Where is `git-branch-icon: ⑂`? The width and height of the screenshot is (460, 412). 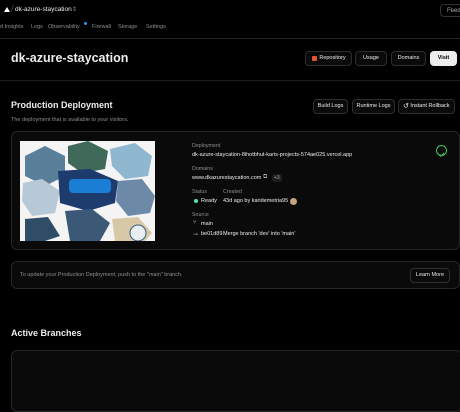
git-branch-icon: ⑂ is located at coordinates (195, 223).